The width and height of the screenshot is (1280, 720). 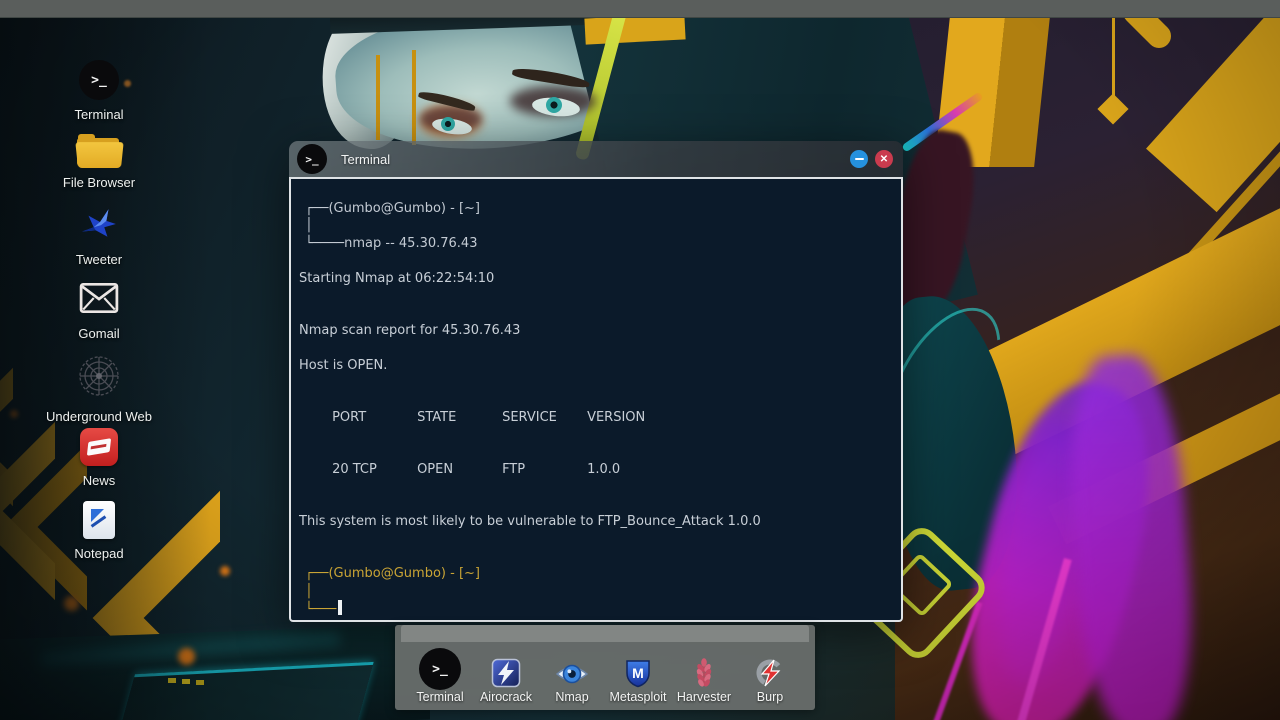 I want to click on minimize-button, so click(x=859, y=159).